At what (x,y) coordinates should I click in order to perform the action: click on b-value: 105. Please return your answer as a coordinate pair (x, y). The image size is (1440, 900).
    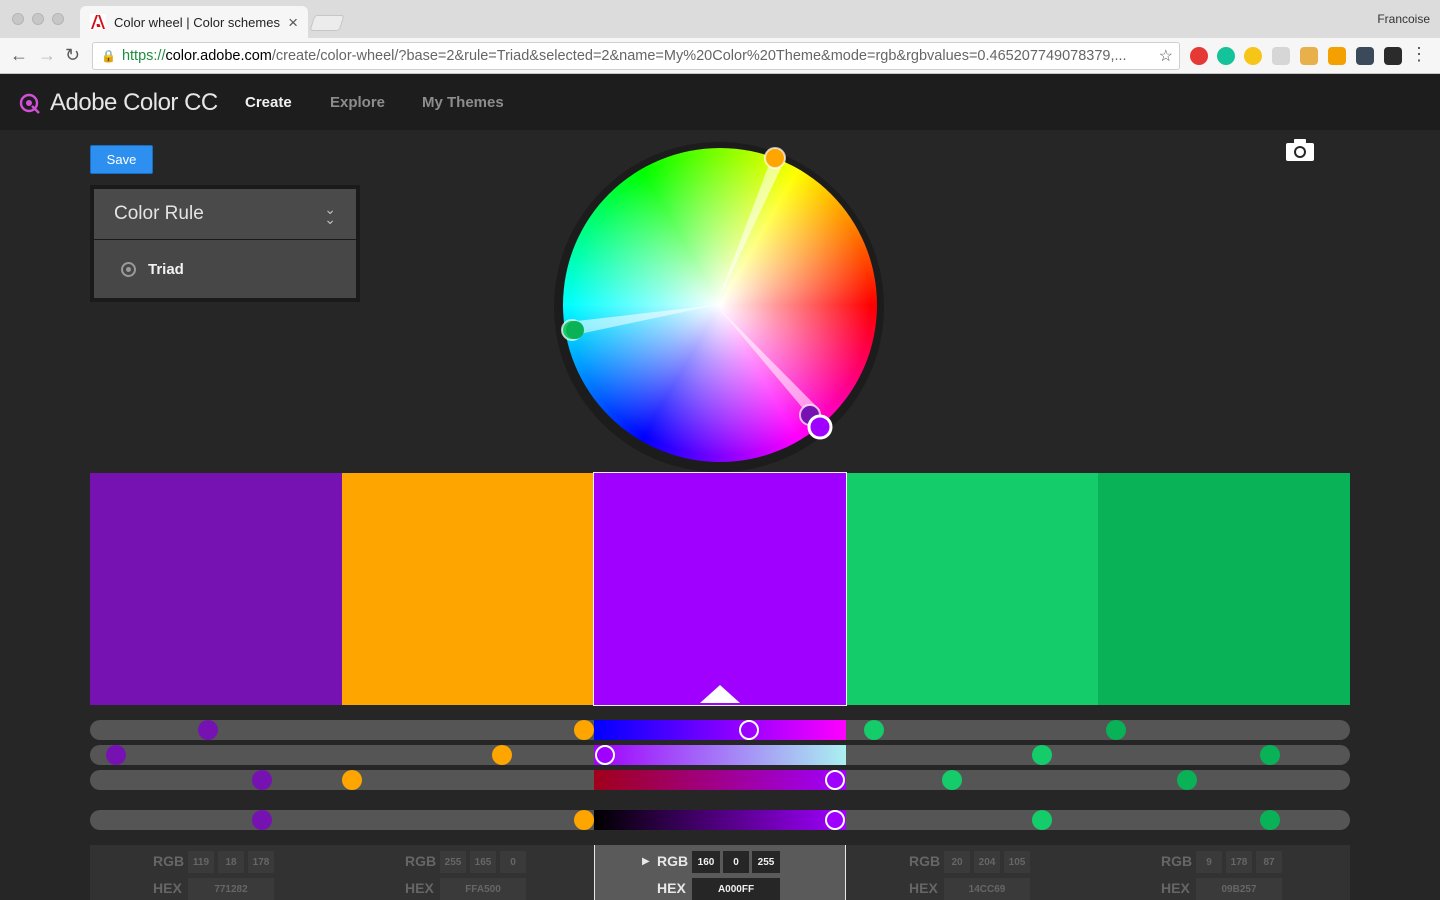
    Looking at the image, I should click on (1017, 862).